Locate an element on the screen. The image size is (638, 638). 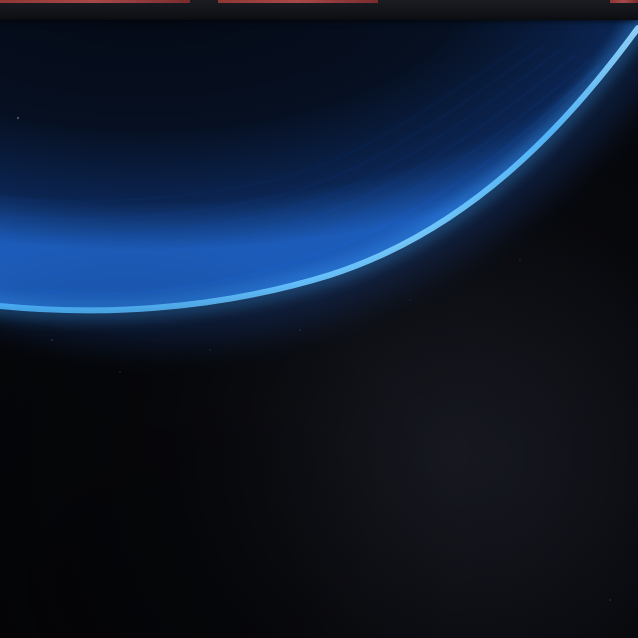
top-strip is located at coordinates (319, 10).